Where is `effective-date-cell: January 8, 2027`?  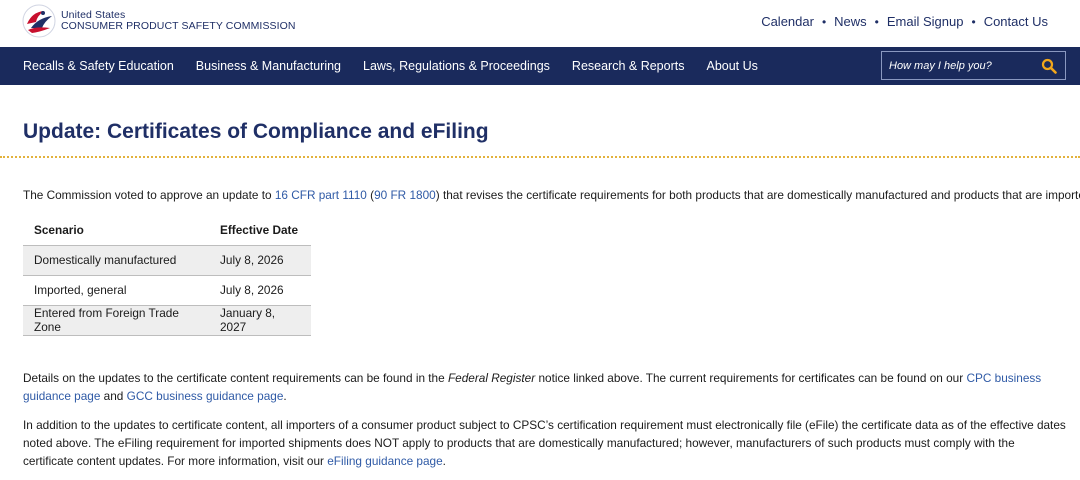 effective-date-cell: January 8, 2027 is located at coordinates (260, 320).